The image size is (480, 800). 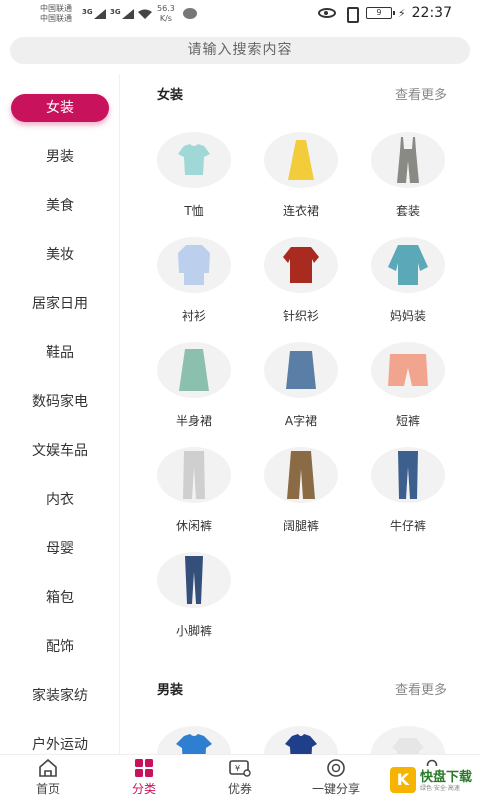 I want to click on coupon-icon: ¥, so click(x=240, y=768).